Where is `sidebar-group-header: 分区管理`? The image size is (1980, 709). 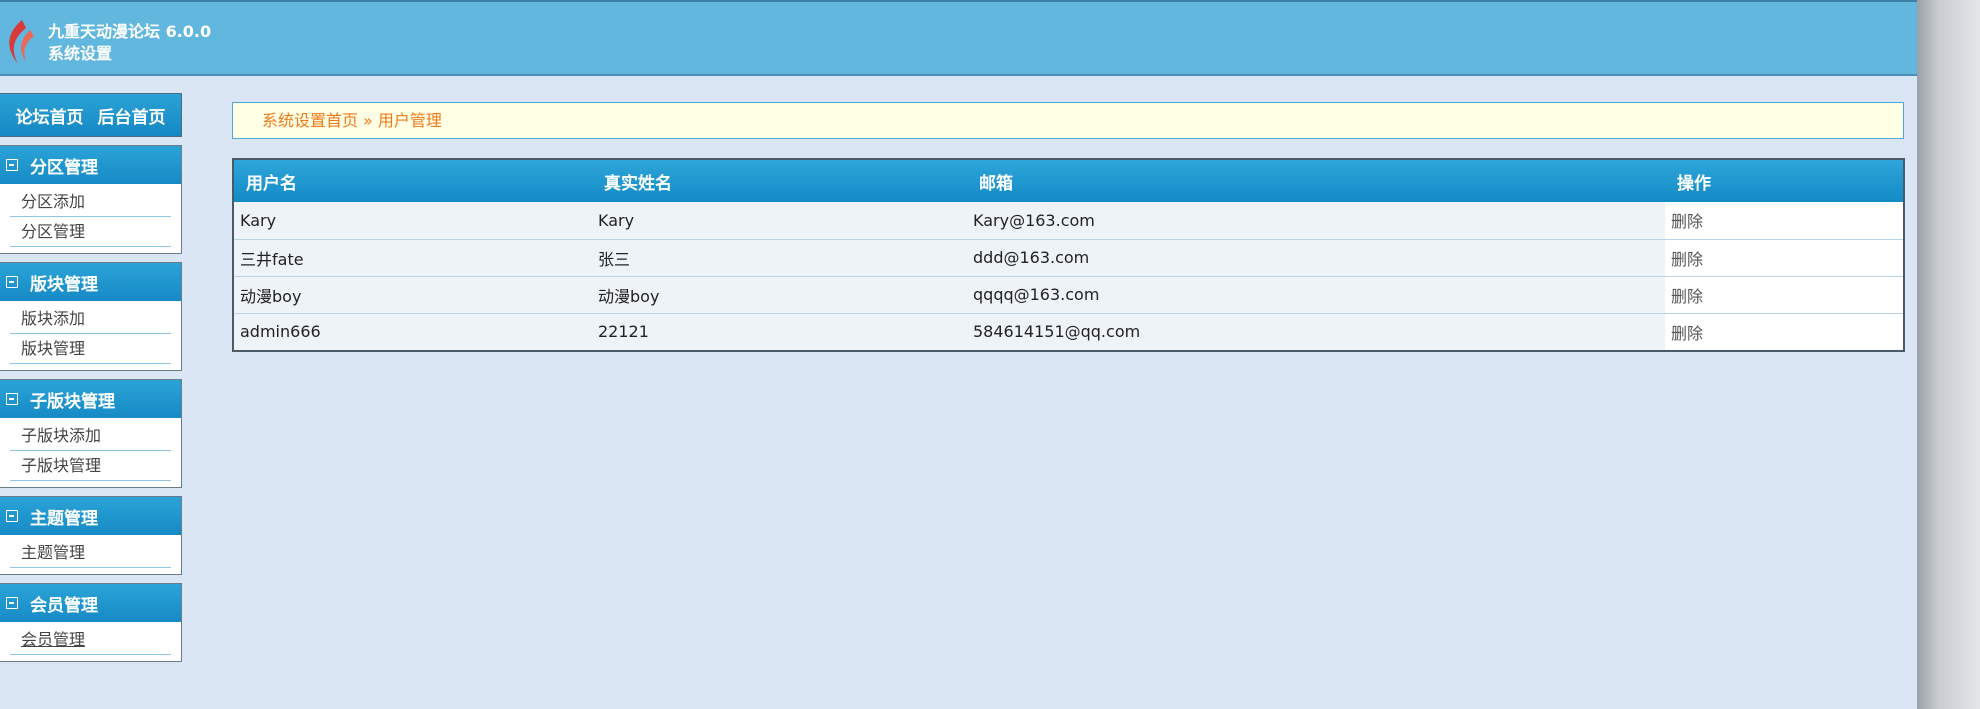
sidebar-group-header: 分区管理 is located at coordinates (90, 165).